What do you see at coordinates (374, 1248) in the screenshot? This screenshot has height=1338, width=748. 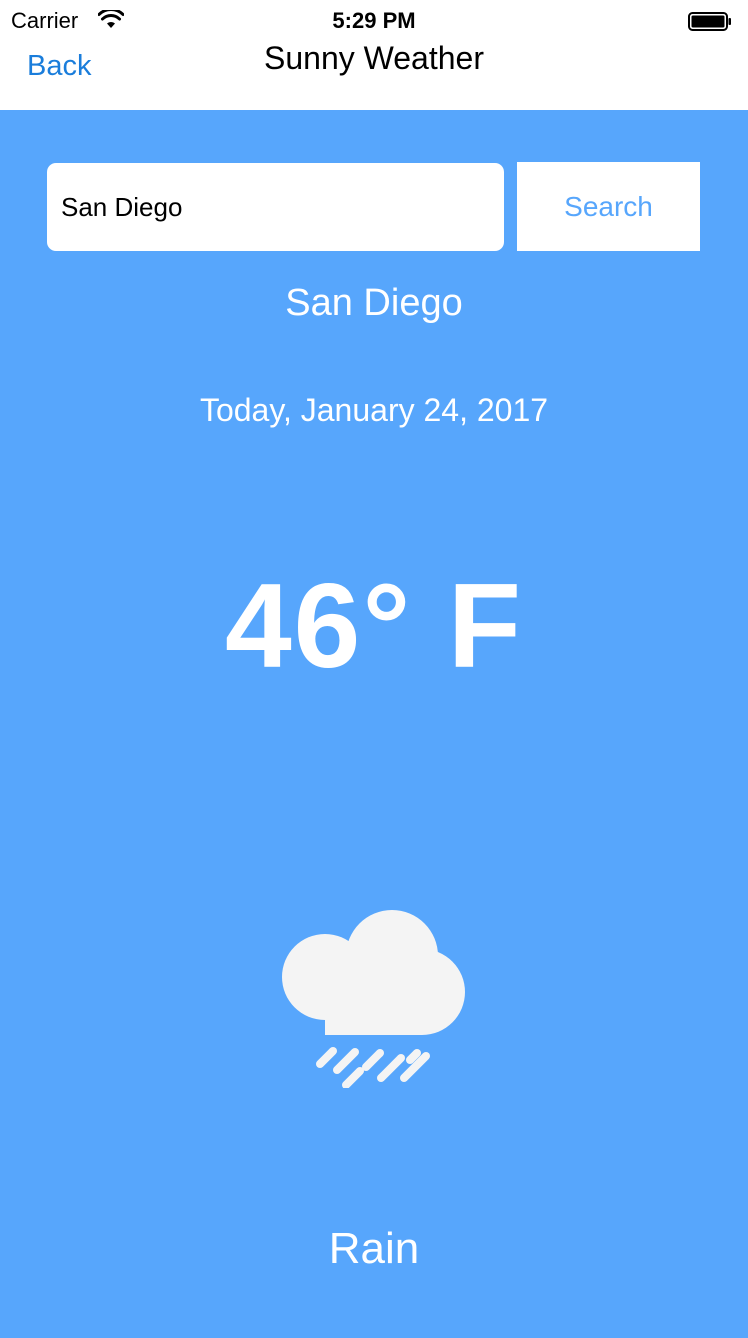 I see `condition-label: Rain` at bounding box center [374, 1248].